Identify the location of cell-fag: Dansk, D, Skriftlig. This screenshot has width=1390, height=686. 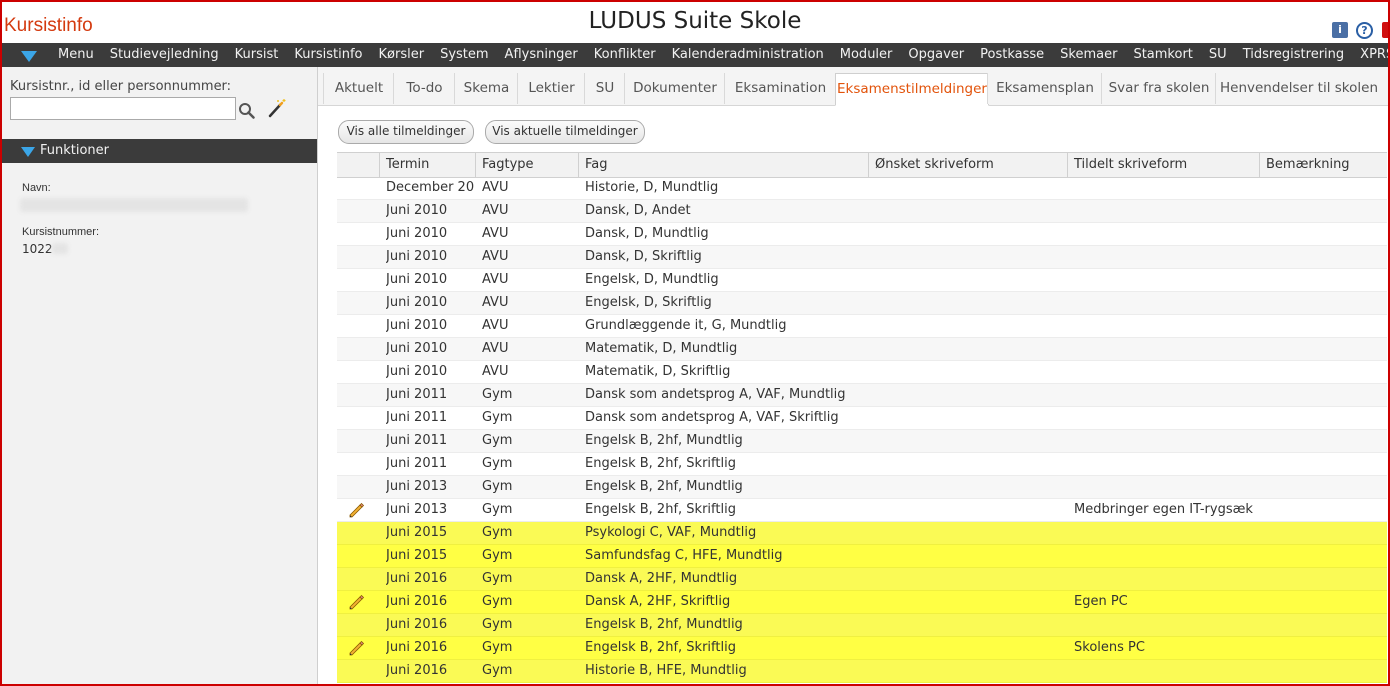
(643, 256).